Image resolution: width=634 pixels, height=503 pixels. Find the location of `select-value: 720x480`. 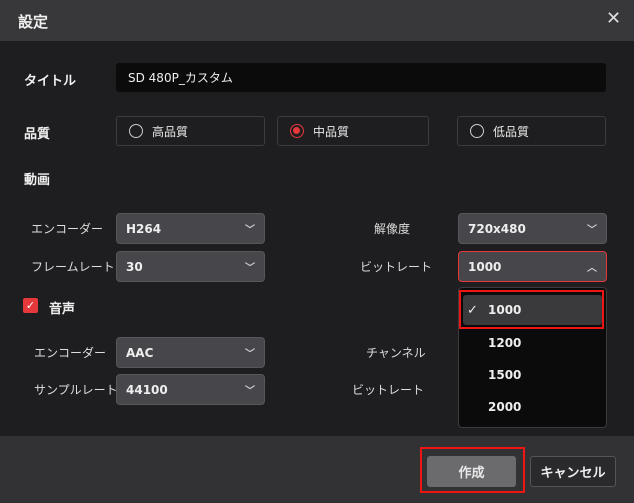

select-value: 720x480 is located at coordinates (497, 228).